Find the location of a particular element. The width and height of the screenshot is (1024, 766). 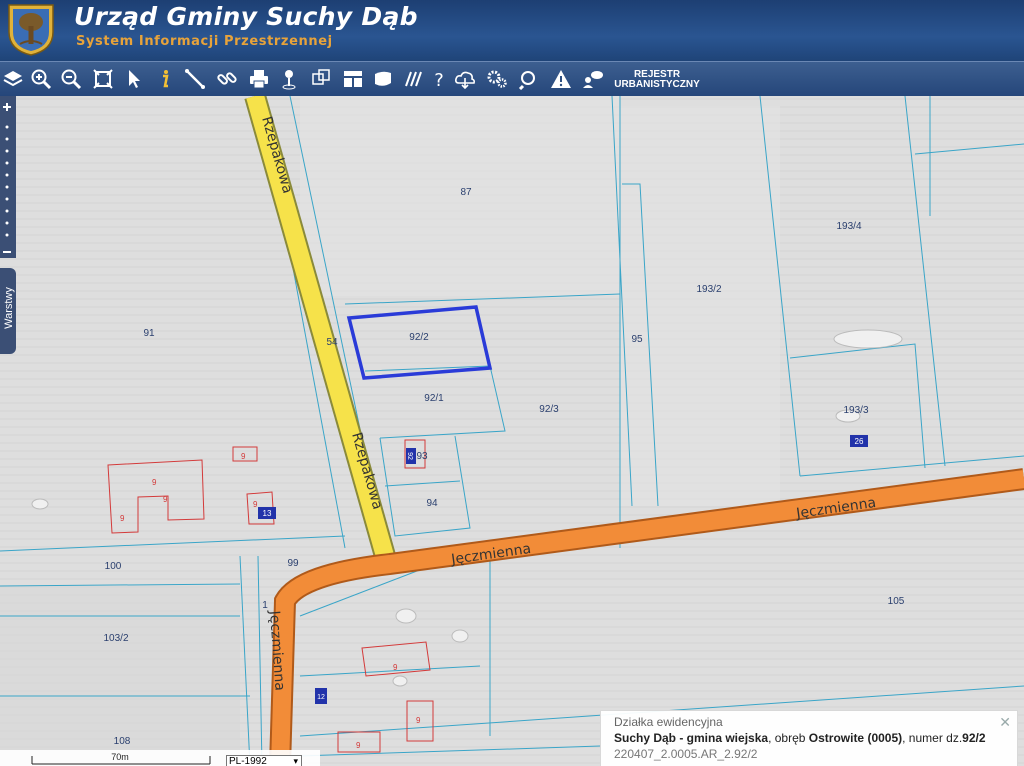

link-icon is located at coordinates (227, 79).